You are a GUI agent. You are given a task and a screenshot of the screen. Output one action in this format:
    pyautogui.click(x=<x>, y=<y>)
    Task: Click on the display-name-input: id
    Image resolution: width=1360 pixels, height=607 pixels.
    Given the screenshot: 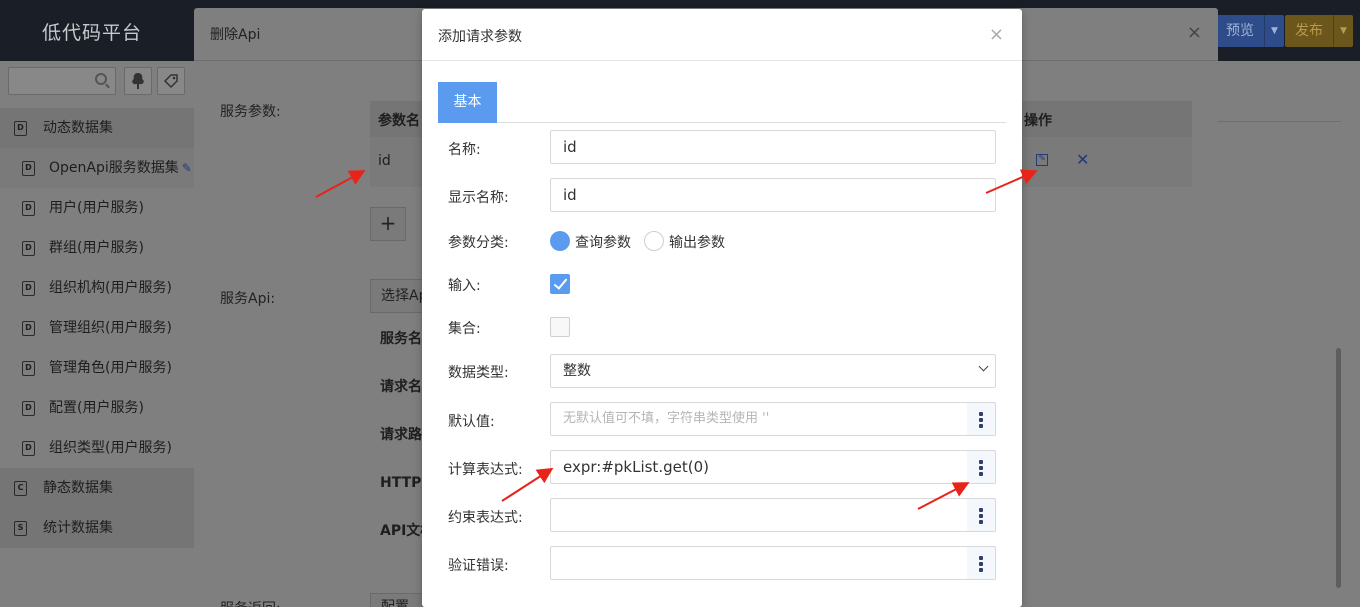 What is the action you would take?
    pyautogui.click(x=773, y=195)
    